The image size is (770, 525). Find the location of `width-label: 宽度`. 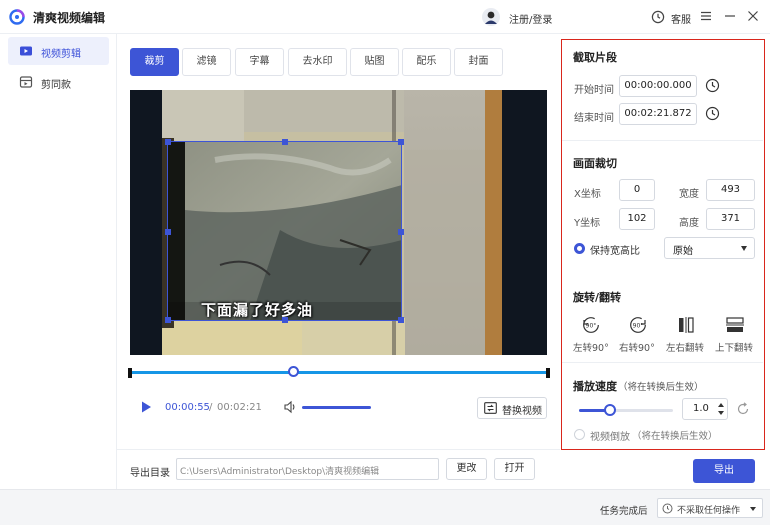

width-label: 宽度 is located at coordinates (689, 194).